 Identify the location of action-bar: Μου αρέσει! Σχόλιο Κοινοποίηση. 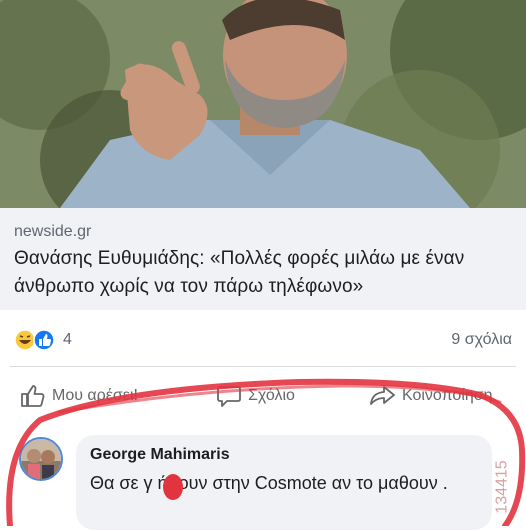
(263, 395).